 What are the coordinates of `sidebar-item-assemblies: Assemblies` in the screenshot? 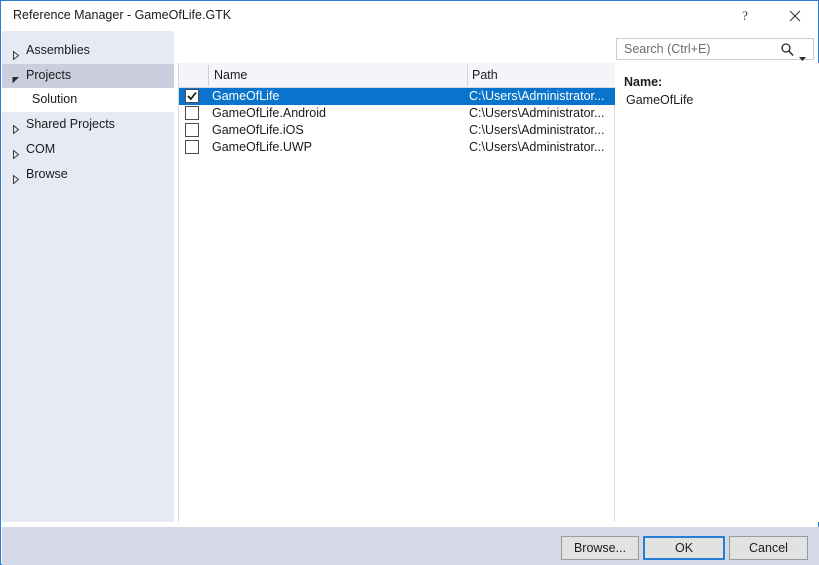 It's located at (88, 51).